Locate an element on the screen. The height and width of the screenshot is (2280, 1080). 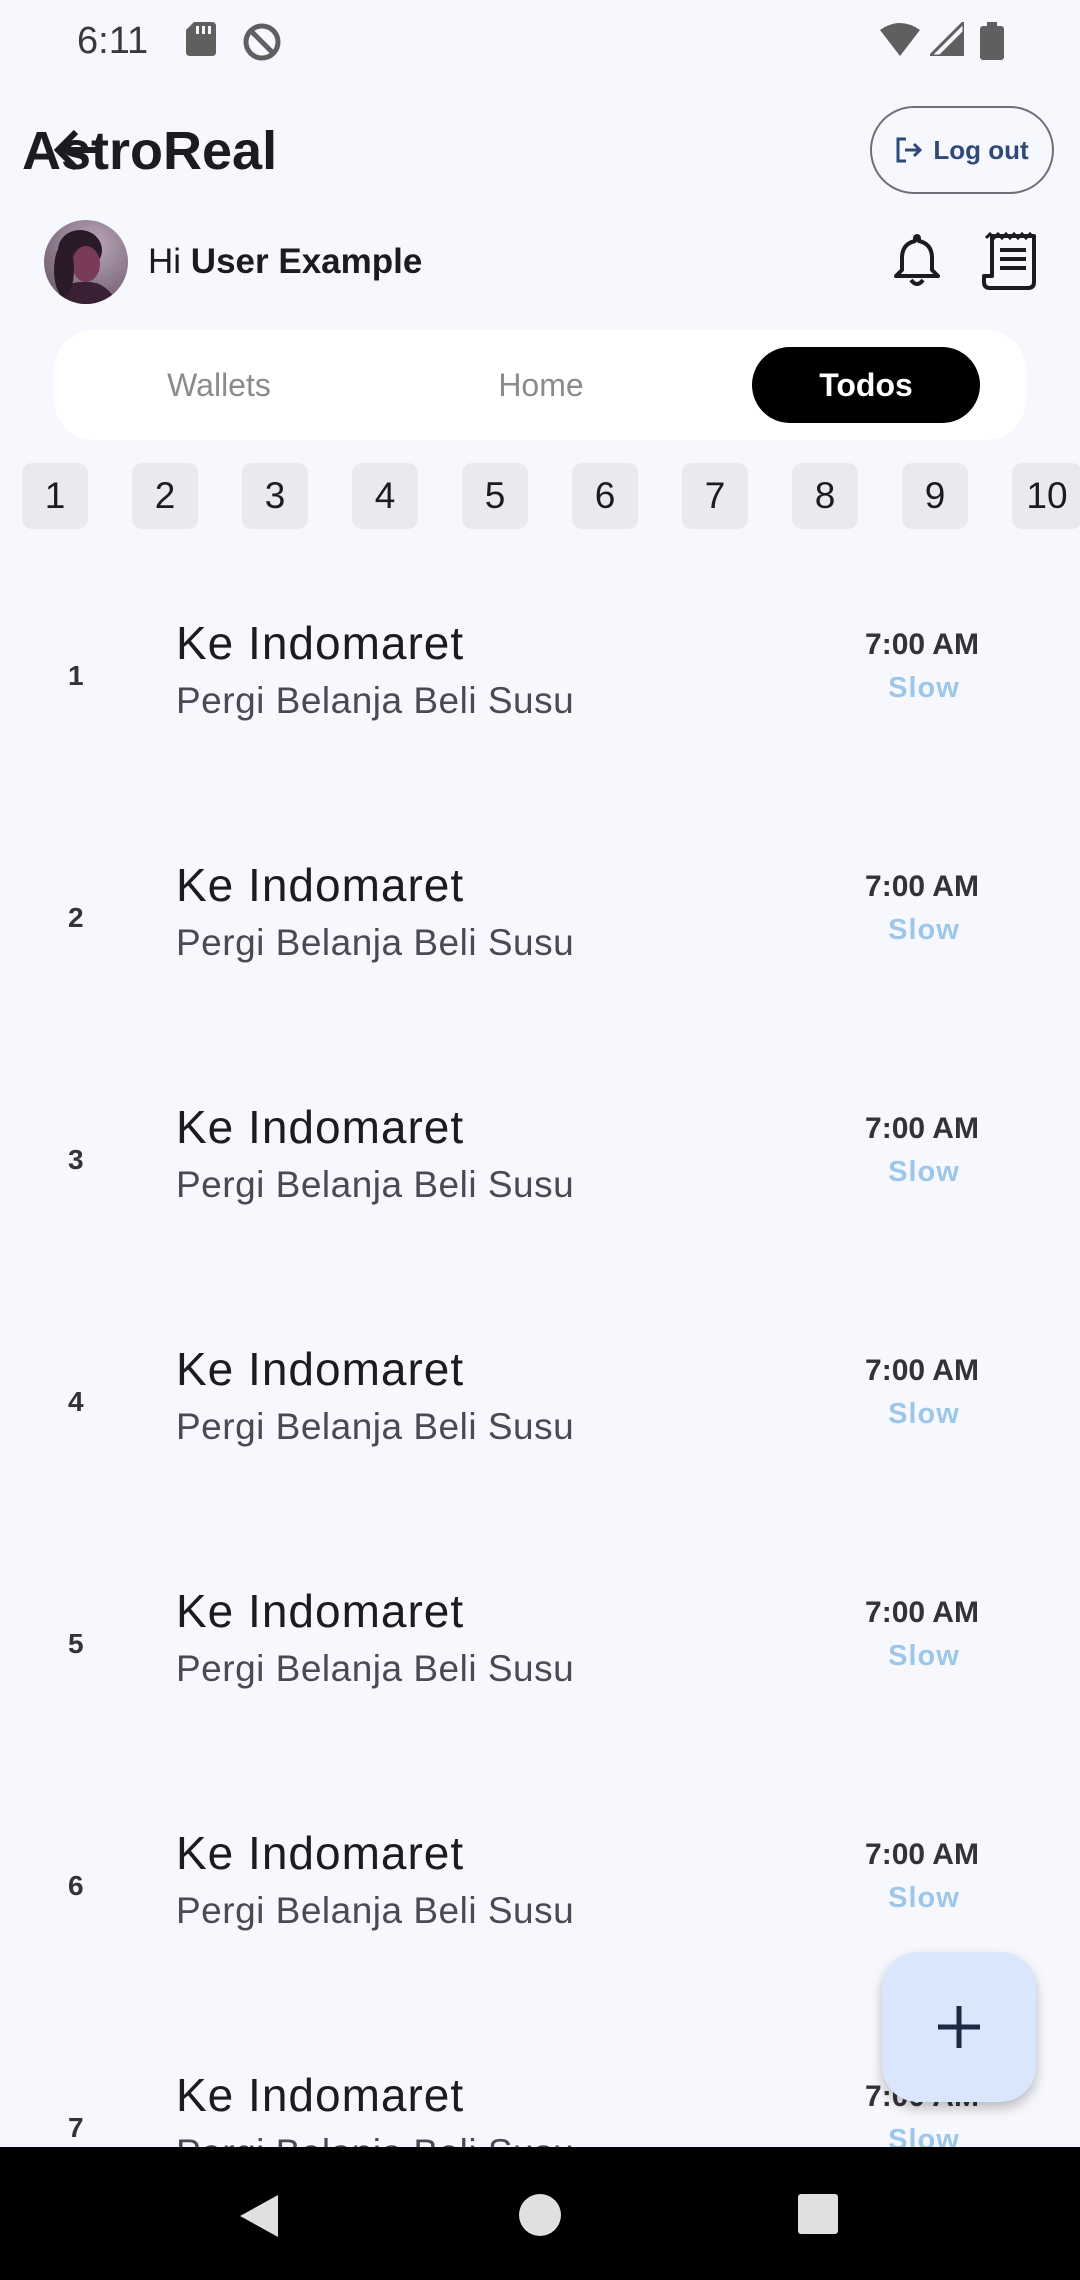
page-chip-3: 3 is located at coordinates (275, 496).